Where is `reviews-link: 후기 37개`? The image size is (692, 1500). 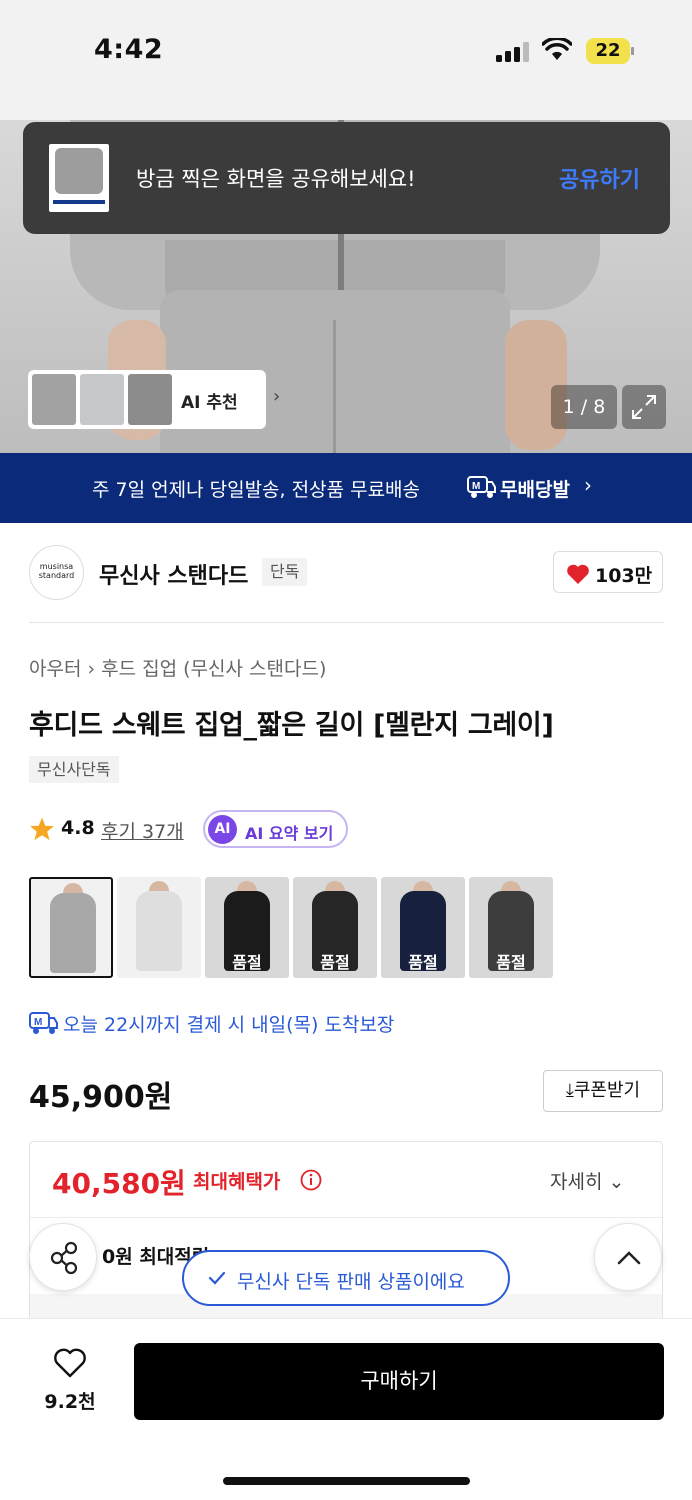
reviews-link: 후기 37개 is located at coordinates (142, 830).